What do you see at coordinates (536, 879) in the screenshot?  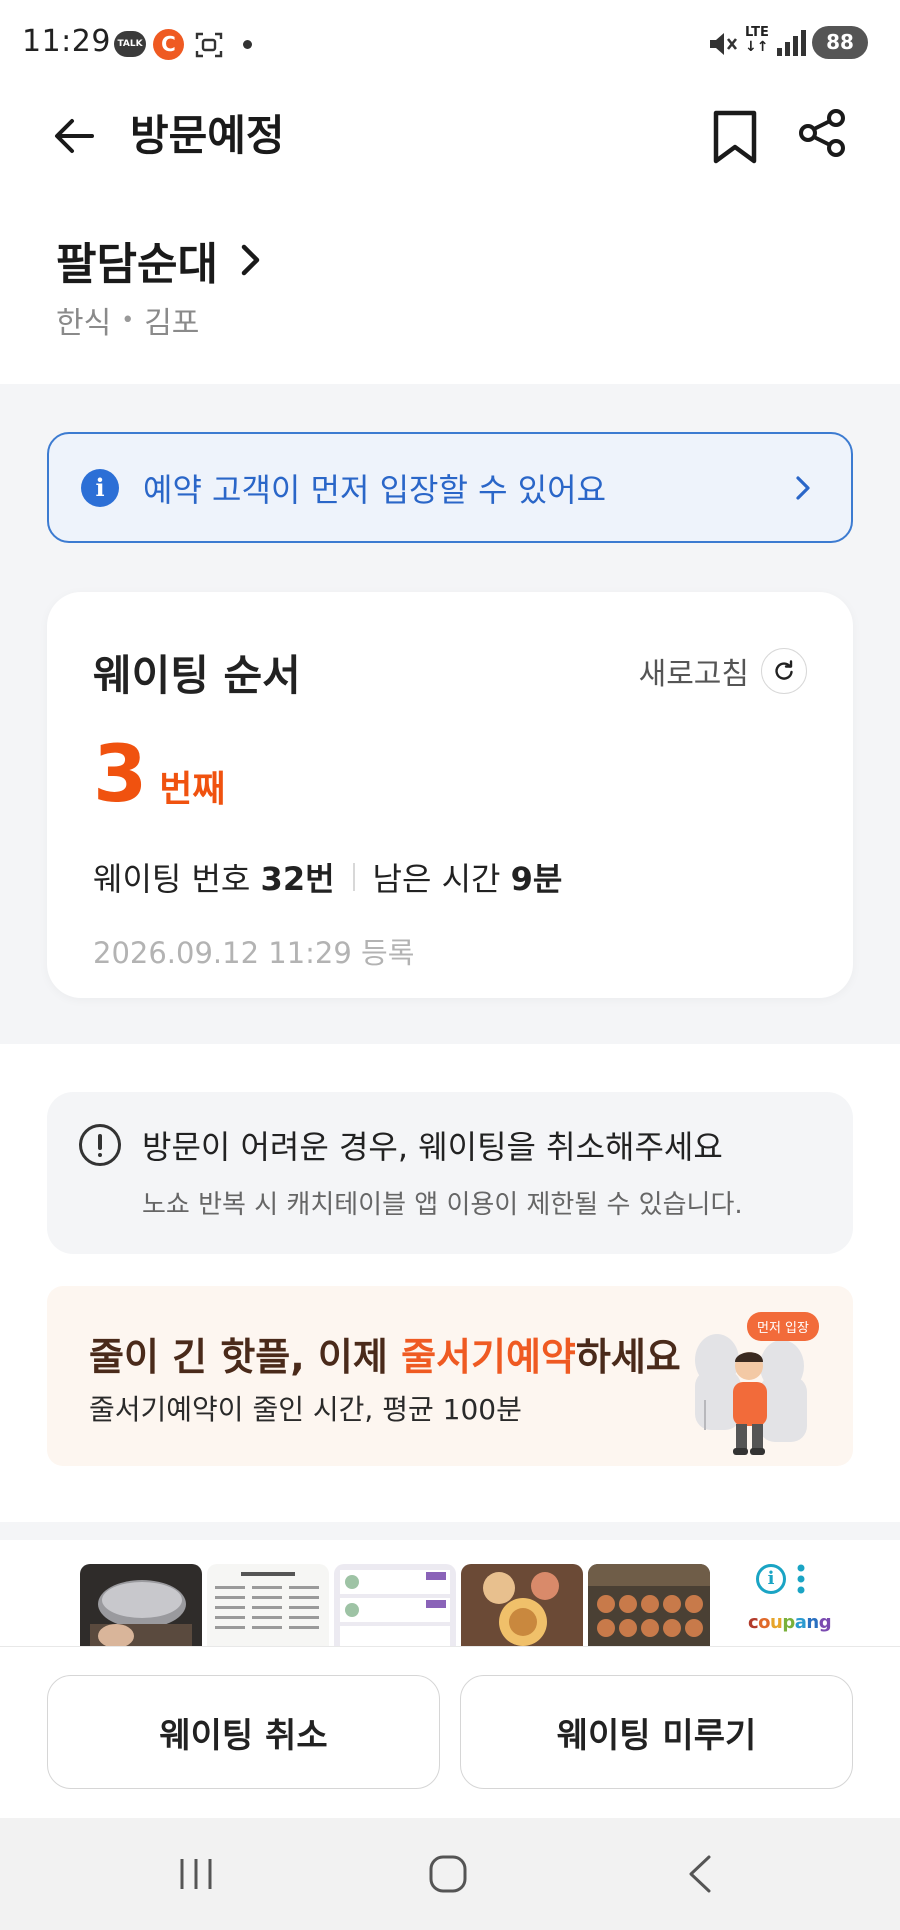 I see `remaining-time-value: 9분` at bounding box center [536, 879].